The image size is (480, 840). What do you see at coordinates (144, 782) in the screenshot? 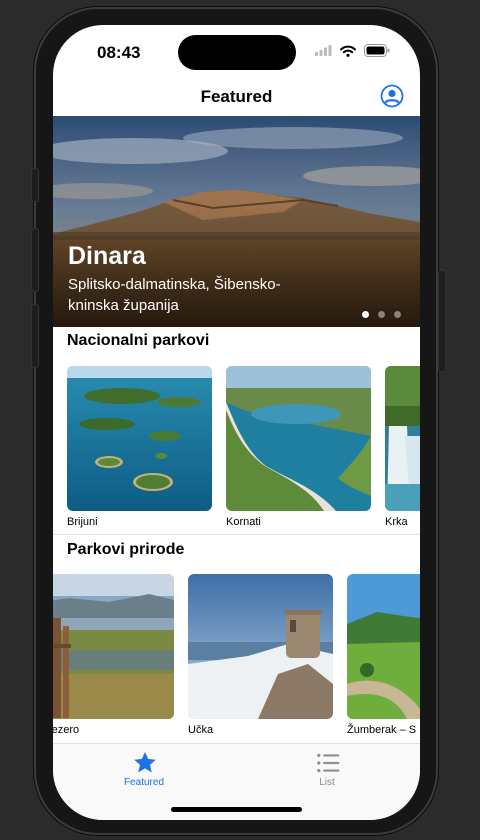
I see `tab-label: Featured` at bounding box center [144, 782].